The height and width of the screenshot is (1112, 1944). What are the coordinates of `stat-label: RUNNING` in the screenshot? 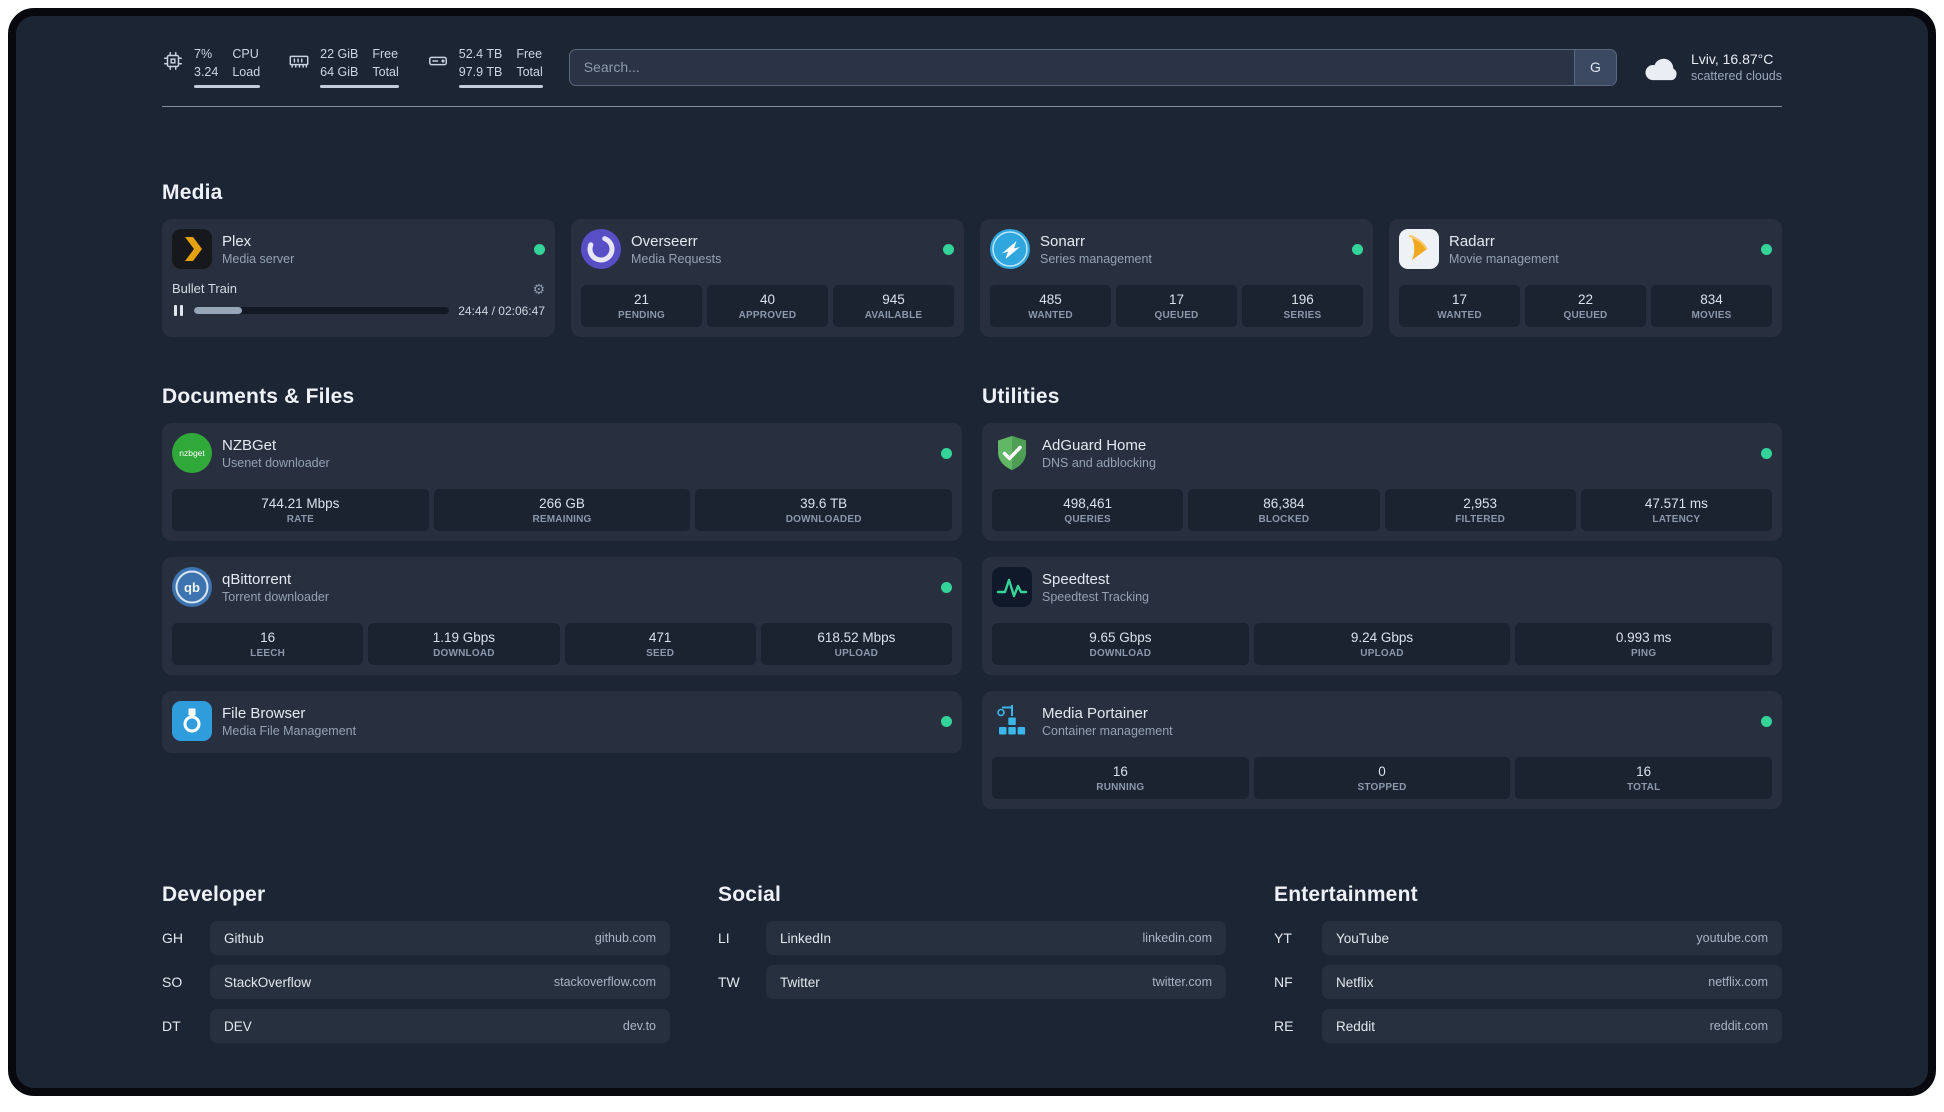 It's located at (1120, 787).